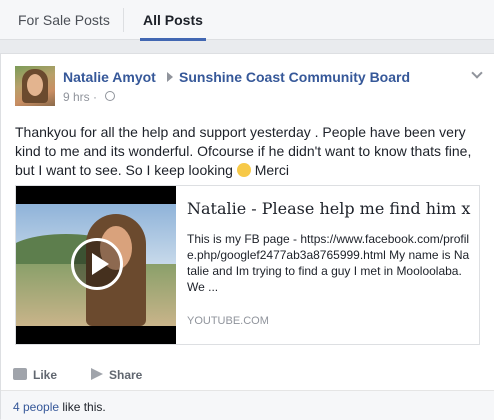 The image size is (494, 420). I want to click on share-label: Share, so click(126, 375).